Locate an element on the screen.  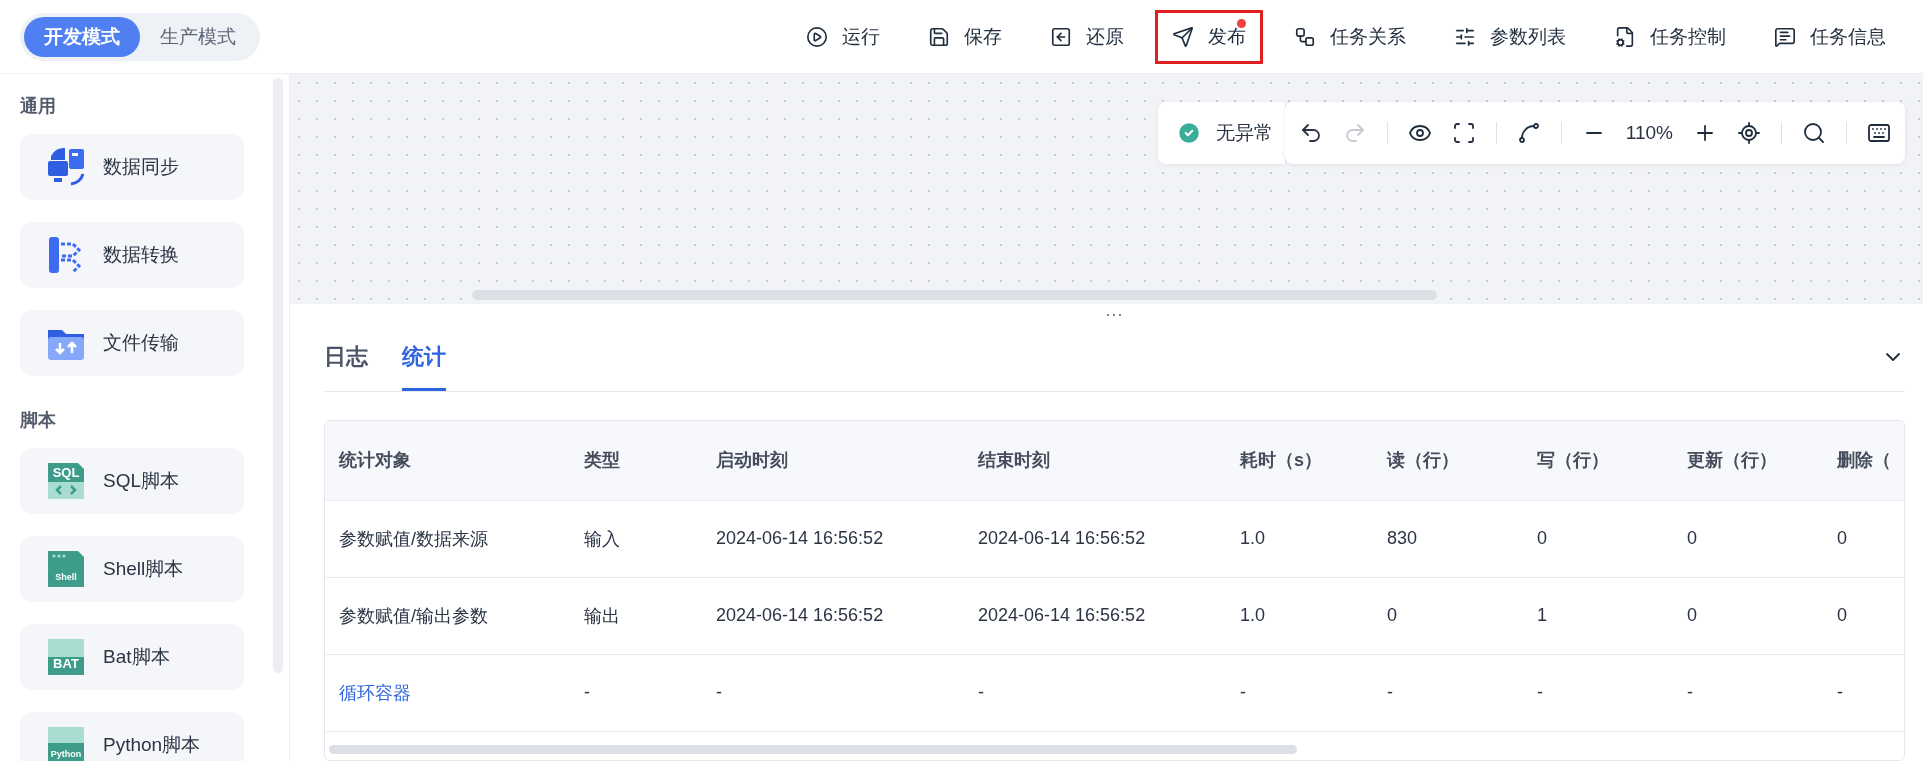
component-item: BAT Bat脚本 is located at coordinates (132, 657).